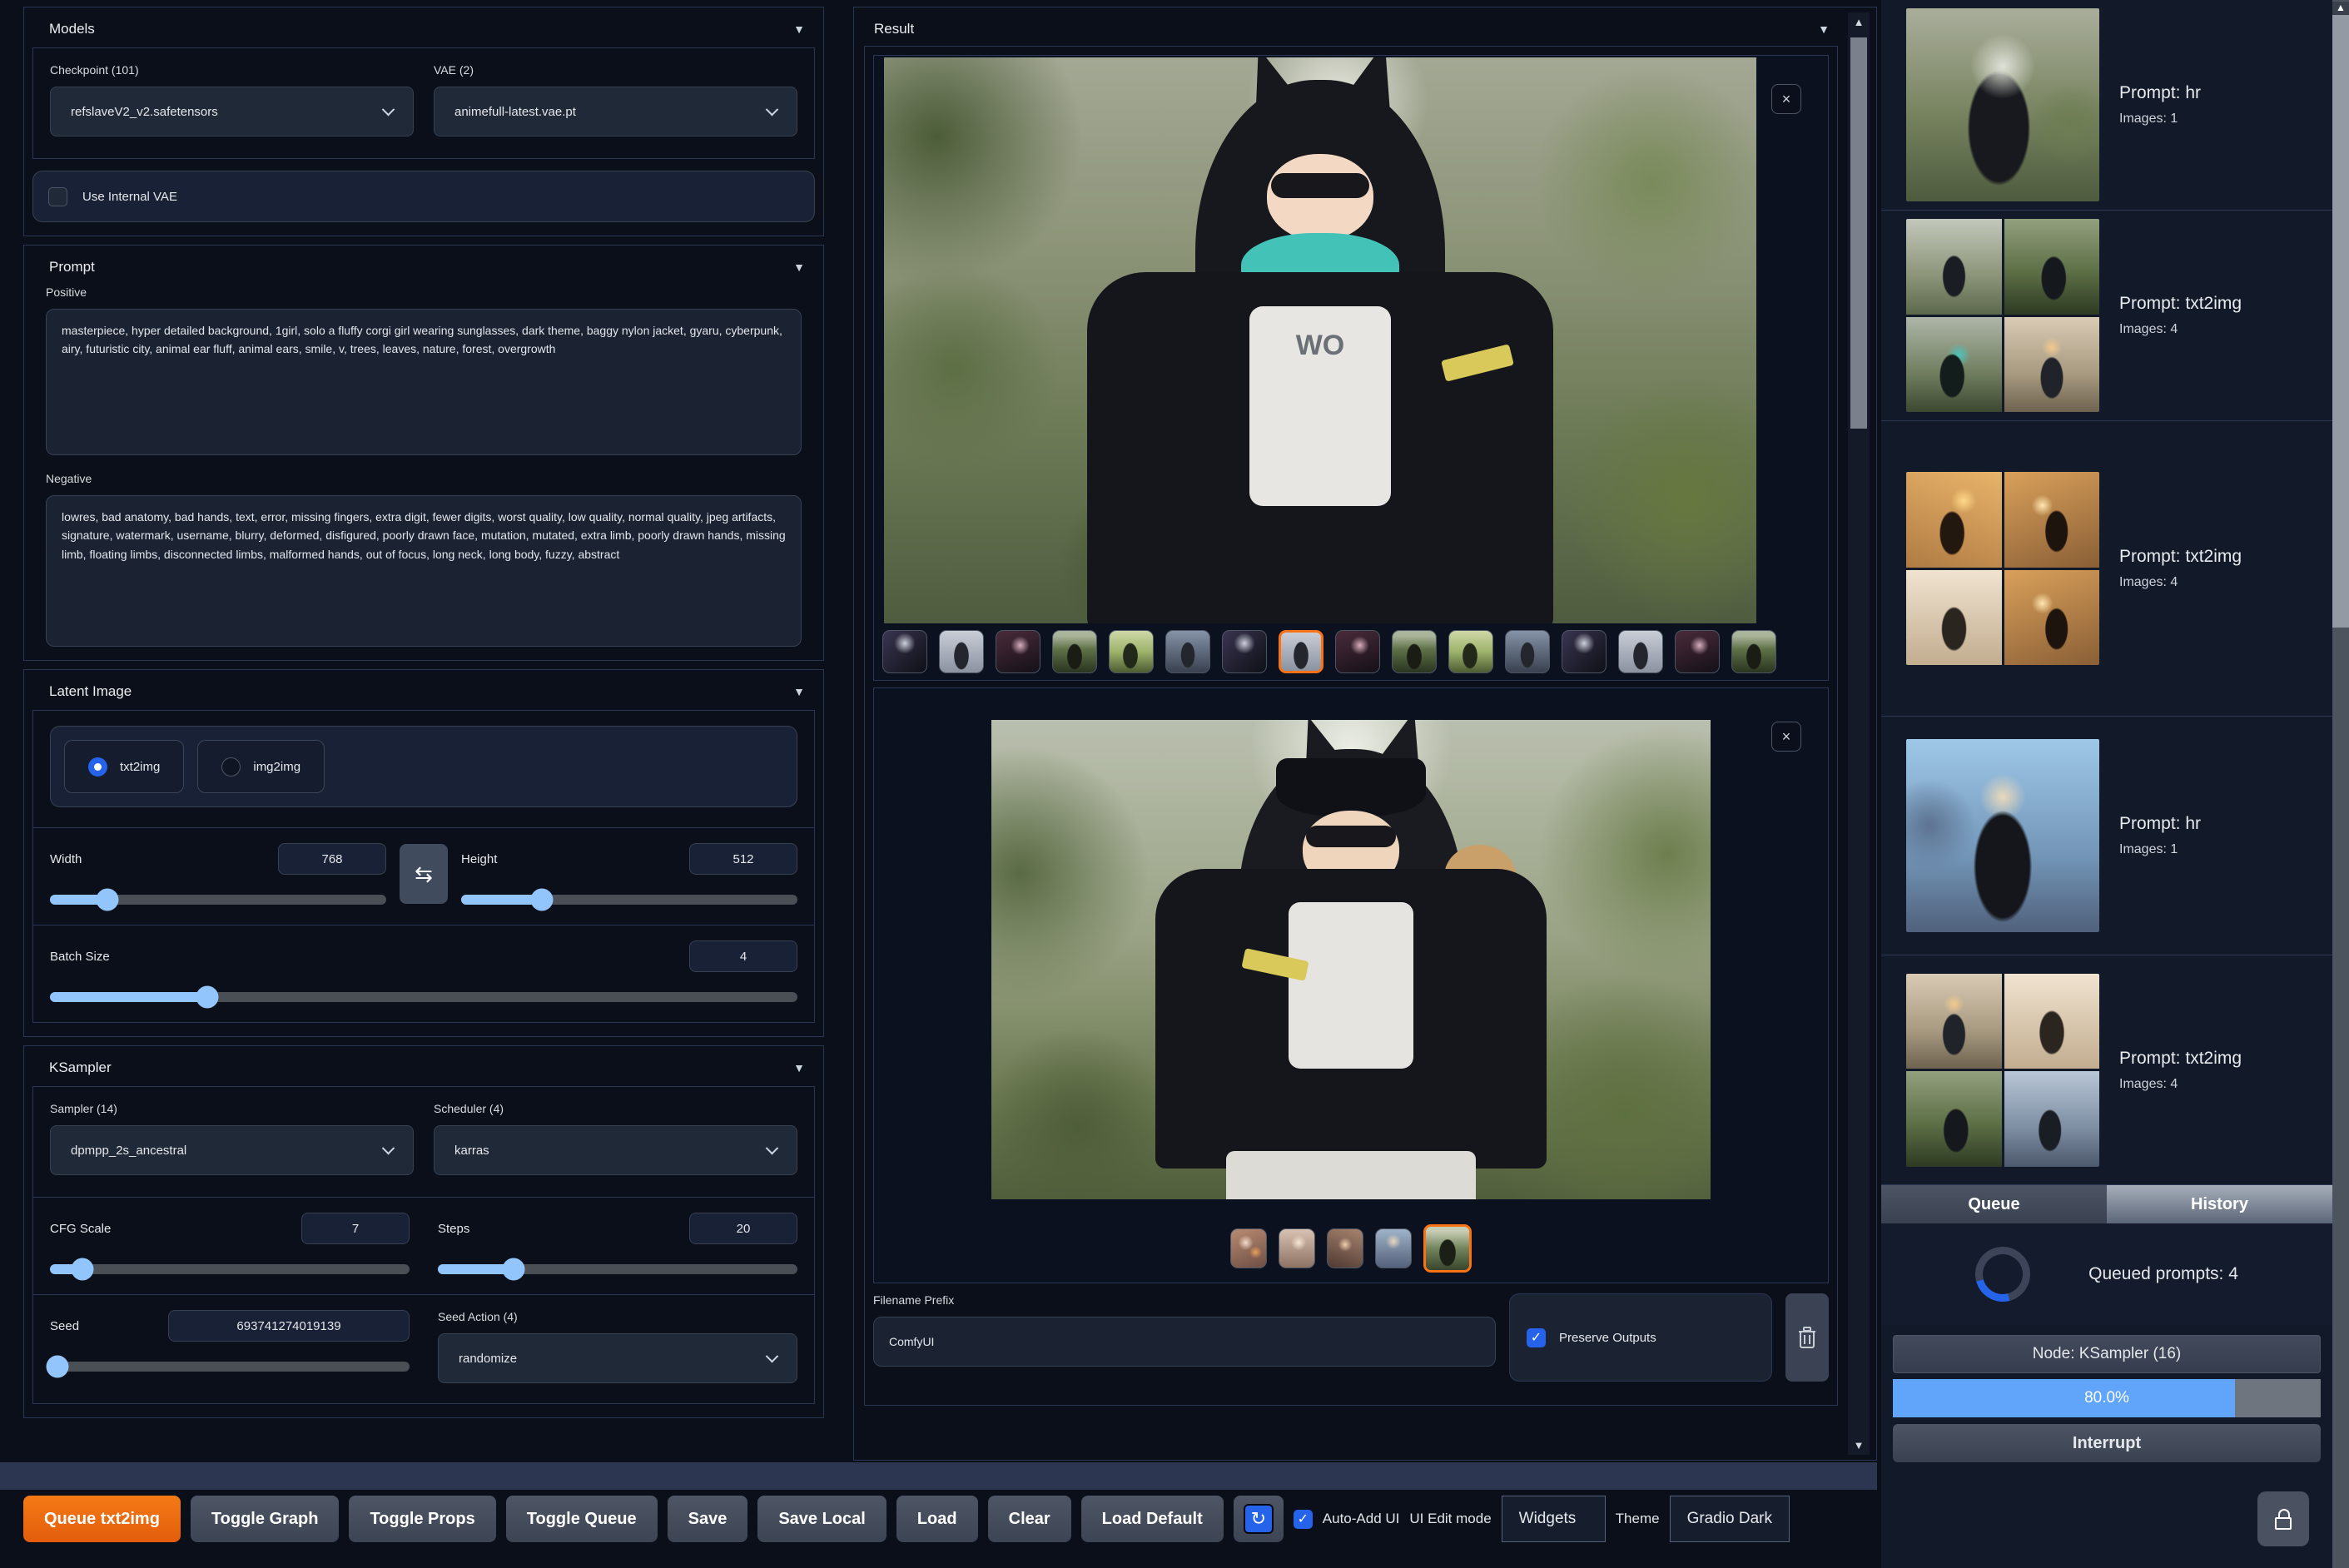  Describe the element at coordinates (228, 1366) in the screenshot. I see `seed-slider` at that location.